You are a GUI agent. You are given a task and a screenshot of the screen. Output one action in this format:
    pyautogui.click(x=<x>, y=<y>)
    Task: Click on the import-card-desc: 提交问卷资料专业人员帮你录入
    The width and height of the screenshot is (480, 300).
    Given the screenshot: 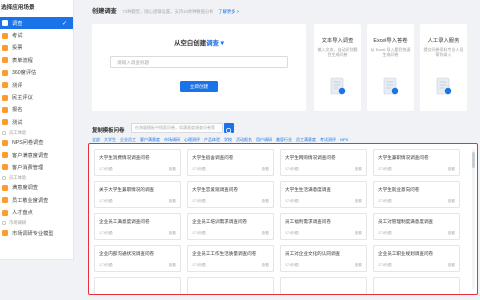 What is the action you would take?
    pyautogui.click(x=443, y=52)
    